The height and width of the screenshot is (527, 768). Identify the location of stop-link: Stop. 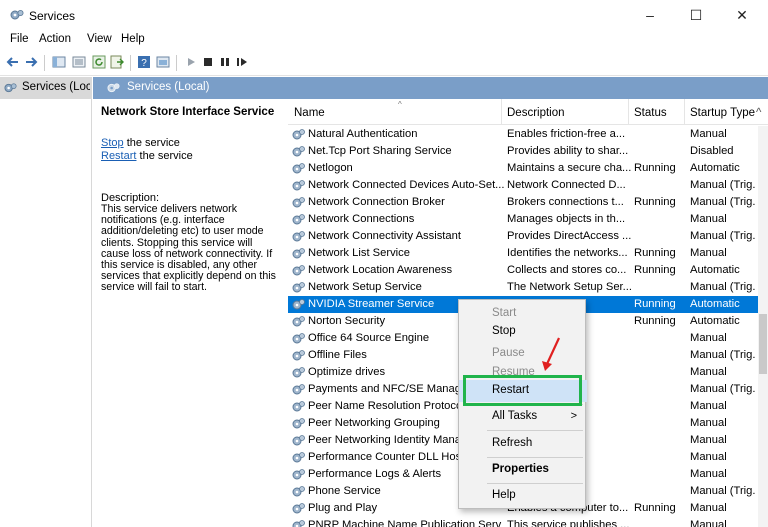
(112, 143).